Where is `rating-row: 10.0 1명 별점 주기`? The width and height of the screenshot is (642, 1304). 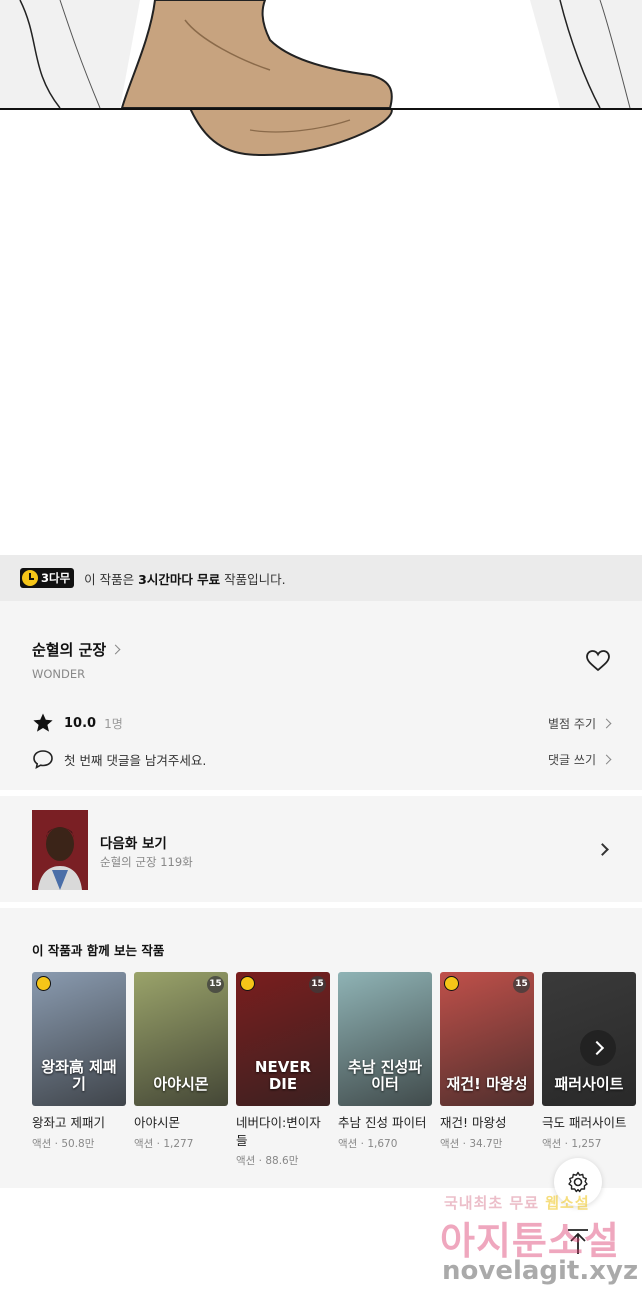
rating-row: 10.0 1명 별점 주기 is located at coordinates (322, 723).